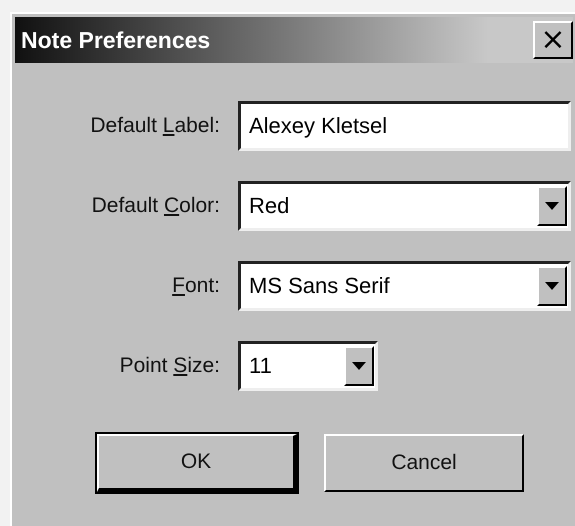 The image size is (575, 526). Describe the element at coordinates (169, 366) in the screenshot. I see `field-label: Point Size:` at that location.